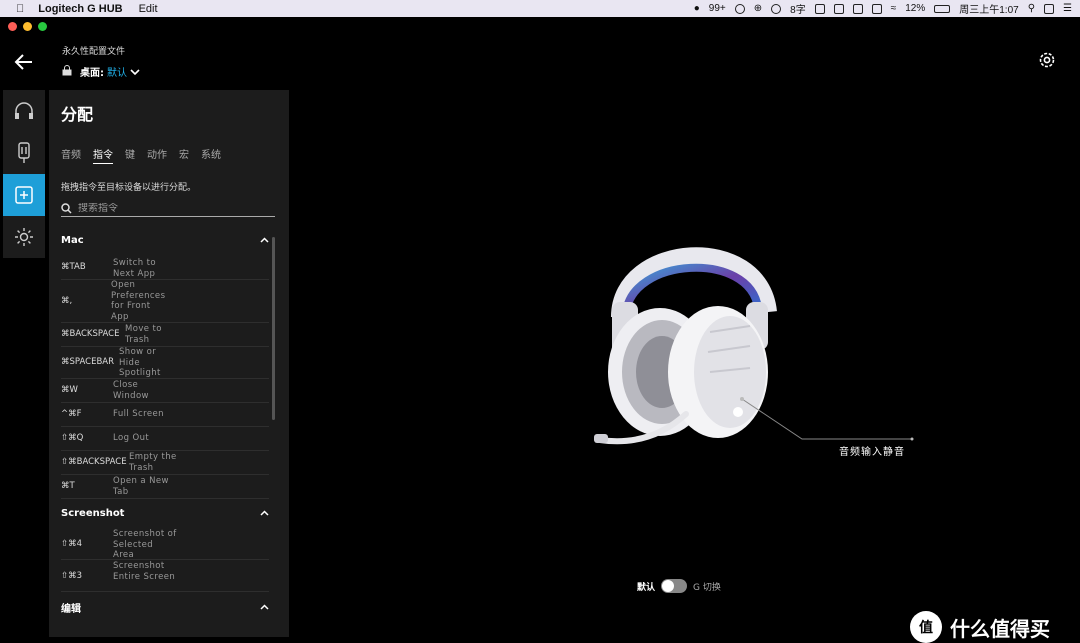 The height and width of the screenshot is (643, 1080). Describe the element at coordinates (165, 240) in the screenshot. I see `section-header-mac: Mac` at that location.